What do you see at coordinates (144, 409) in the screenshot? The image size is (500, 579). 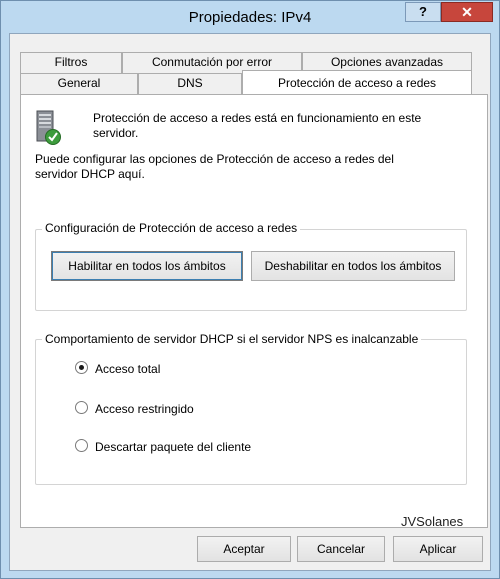 I see `radio-label-acceso-restringido: Acceso restringido` at bounding box center [144, 409].